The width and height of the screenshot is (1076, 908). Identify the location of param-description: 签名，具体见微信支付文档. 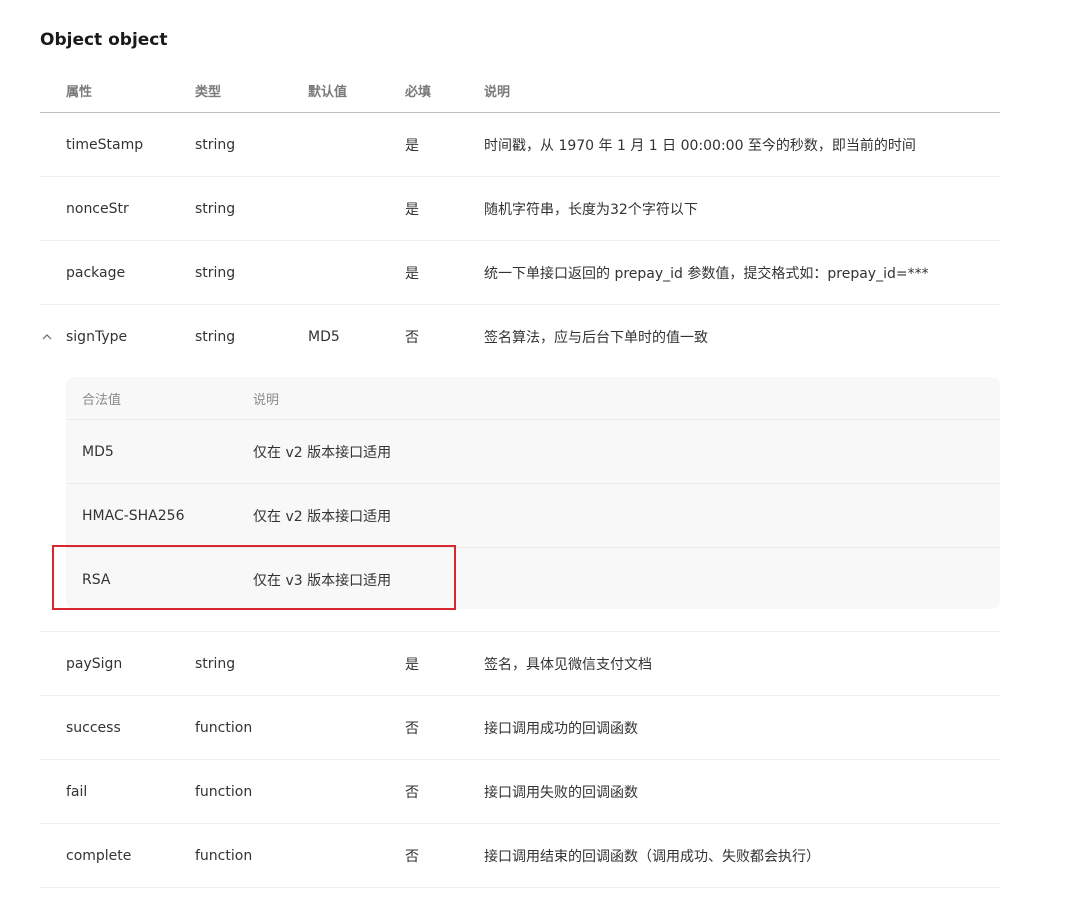
(568, 664).